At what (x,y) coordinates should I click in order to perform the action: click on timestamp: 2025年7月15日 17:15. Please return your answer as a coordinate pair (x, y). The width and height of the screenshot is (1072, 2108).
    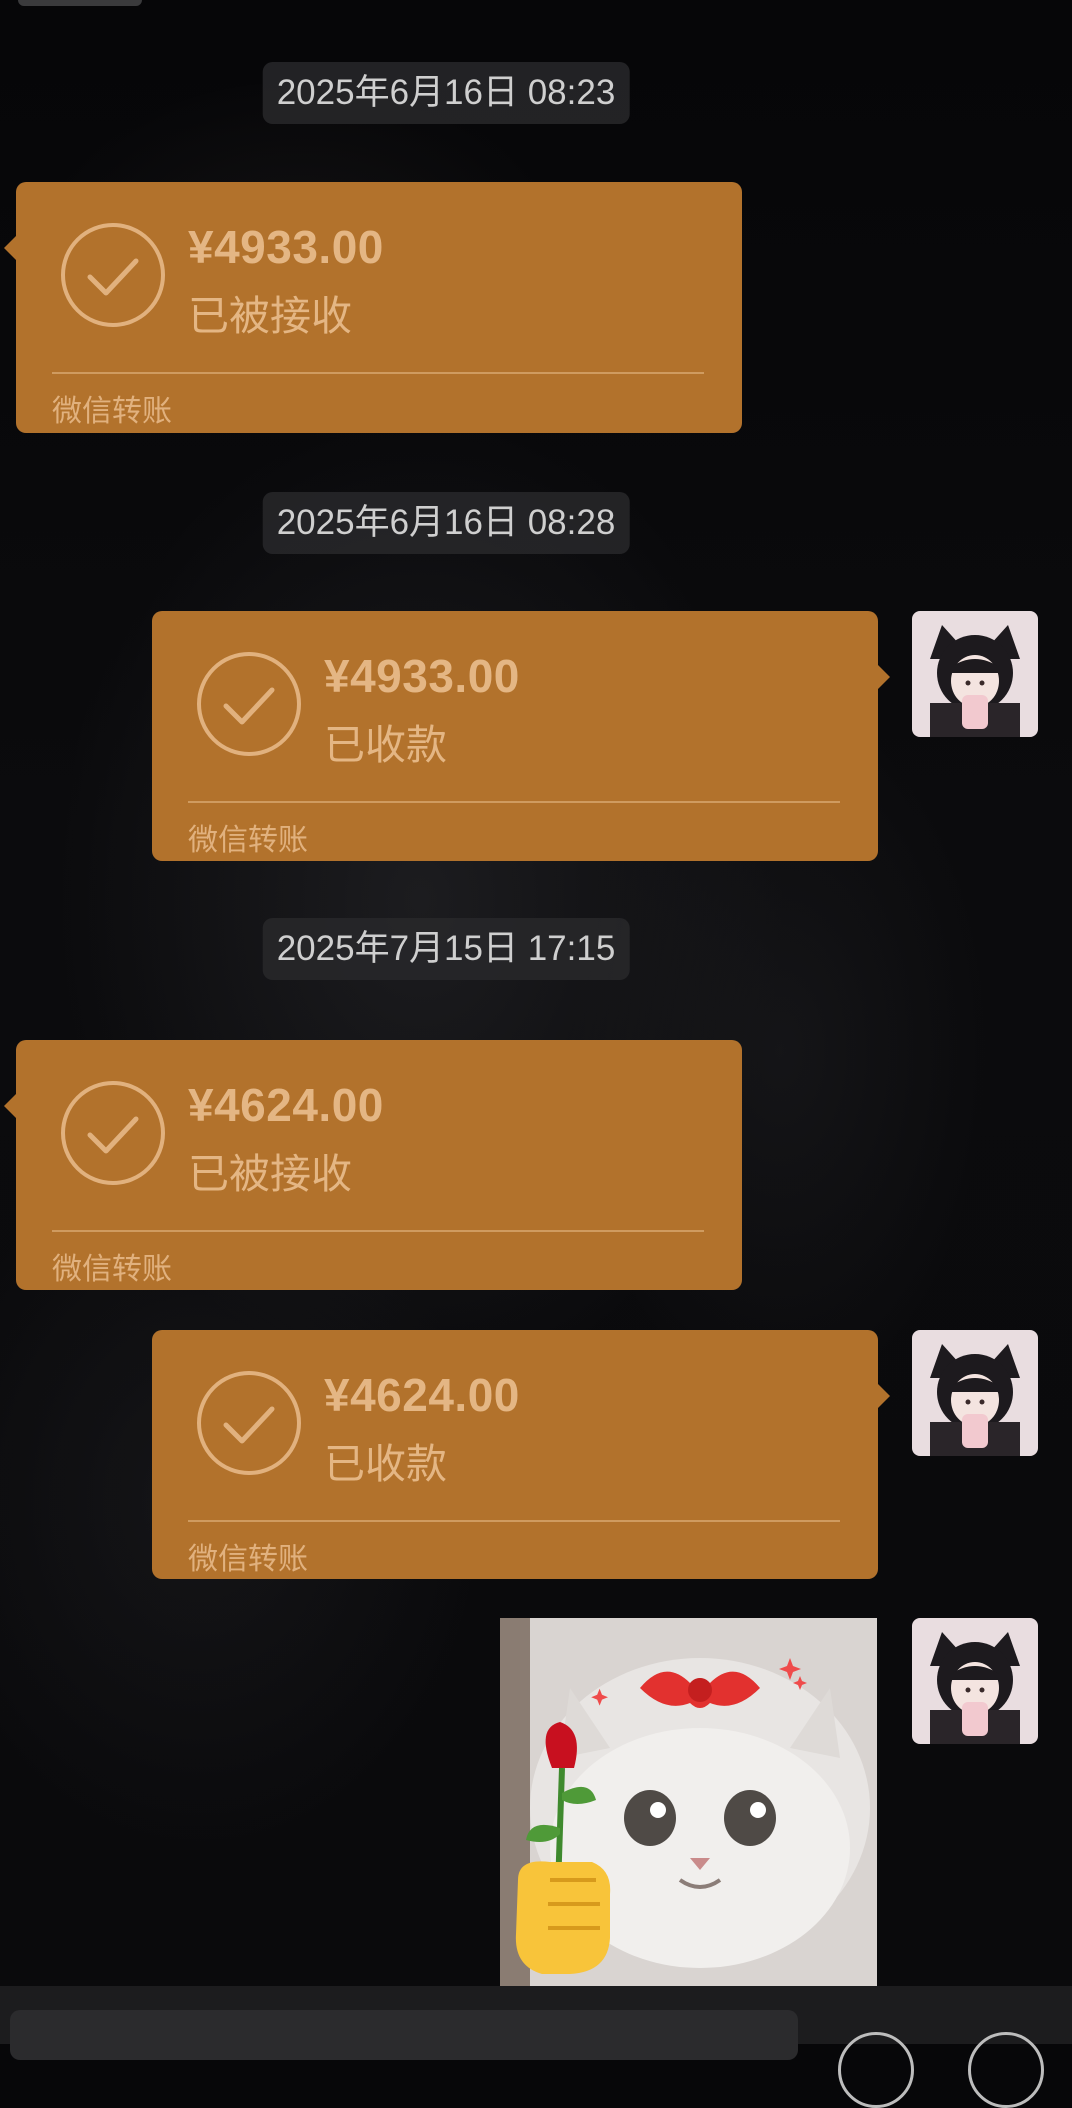
    Looking at the image, I should click on (446, 949).